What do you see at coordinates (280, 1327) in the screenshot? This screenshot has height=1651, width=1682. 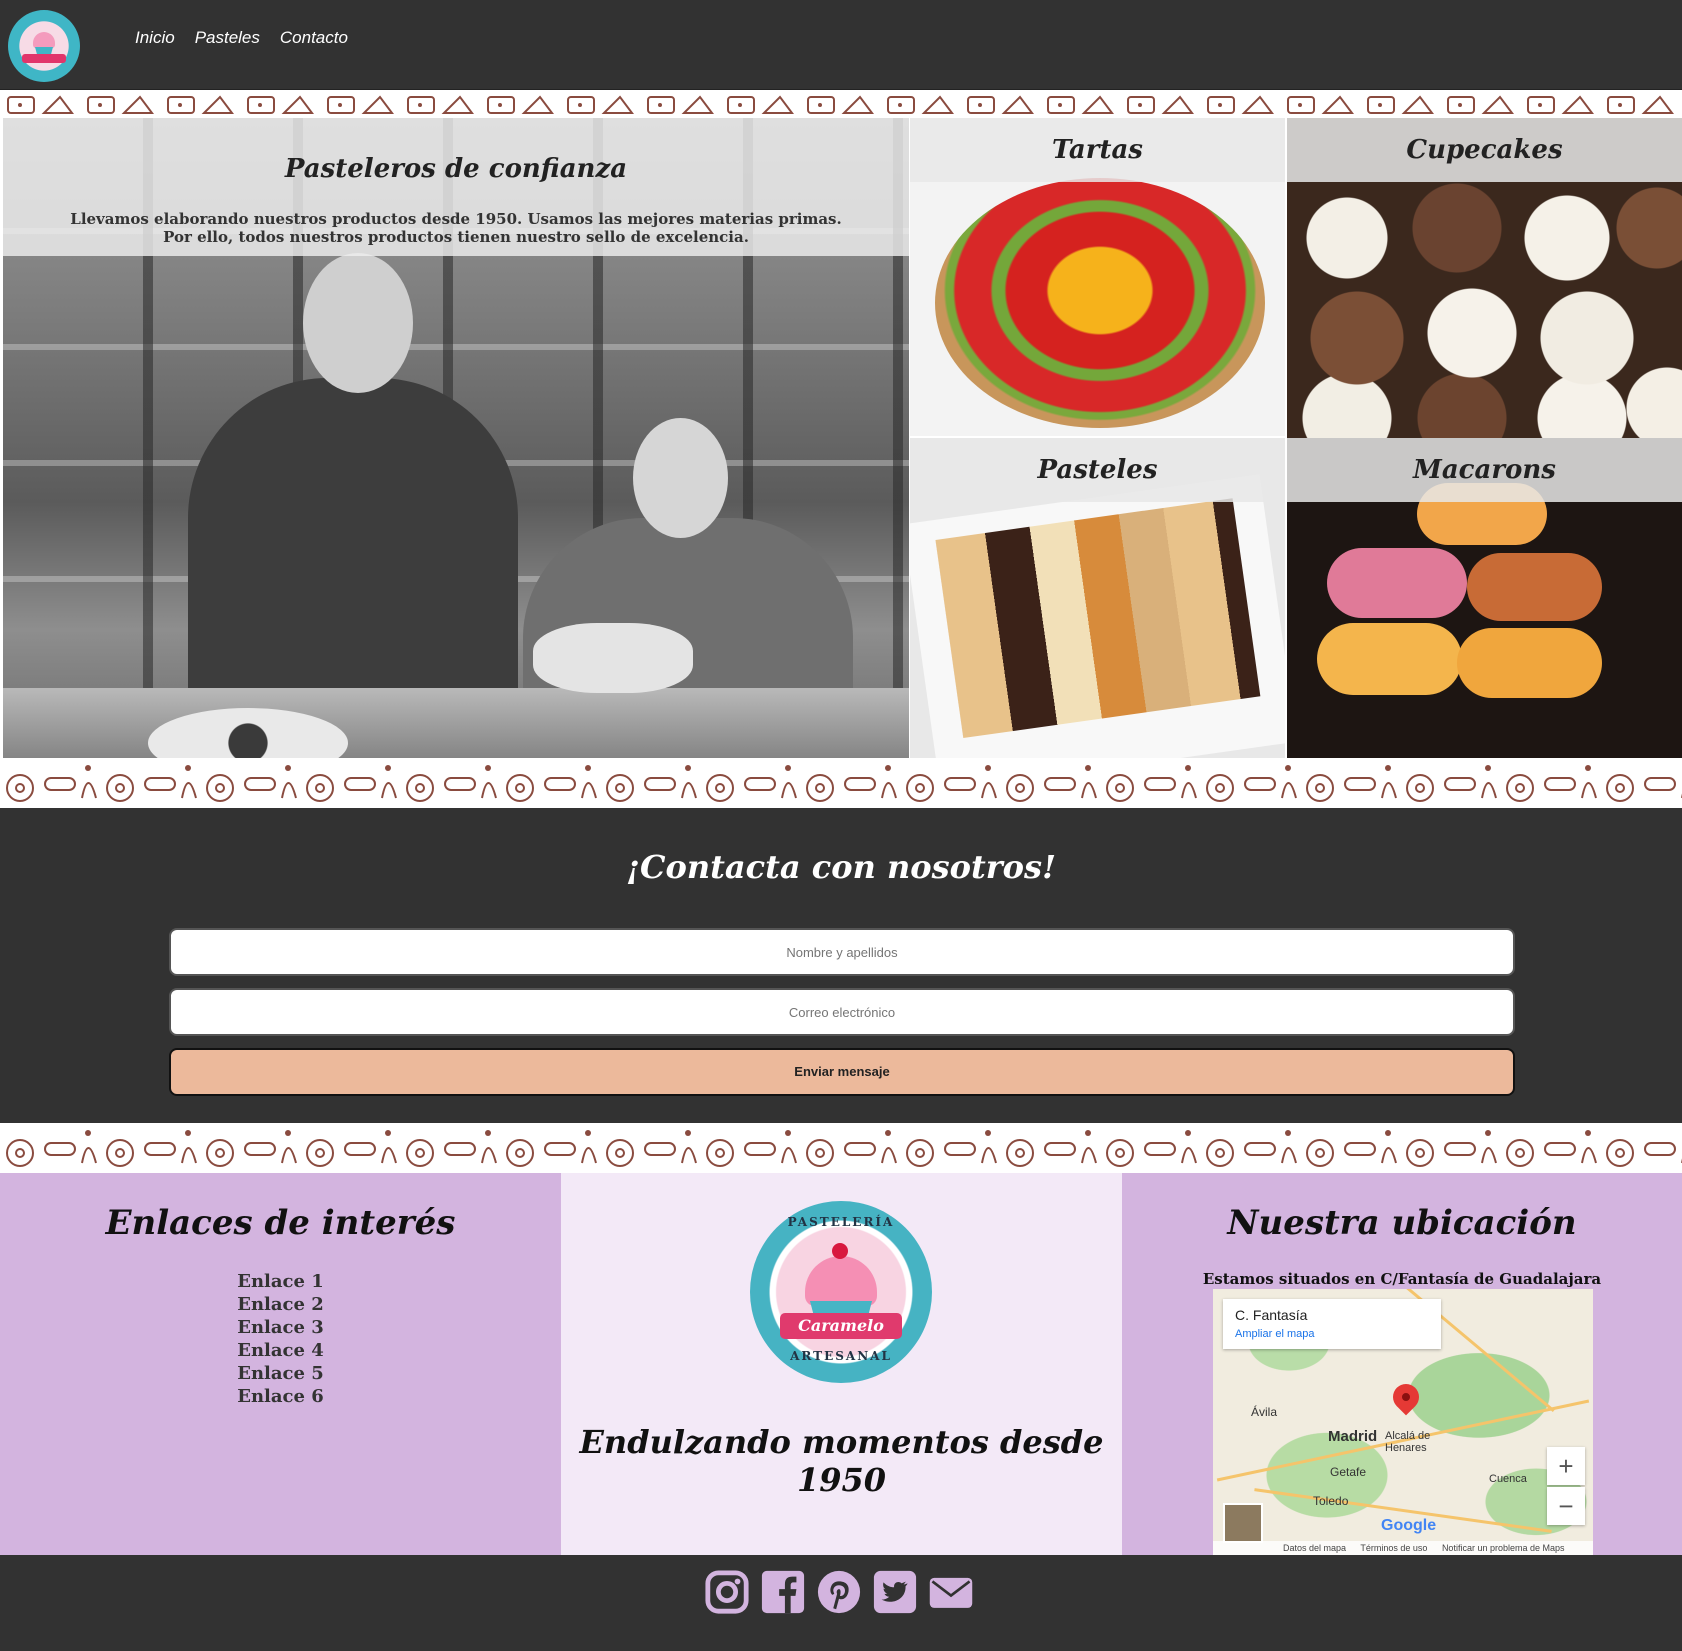 I see `footer-link-3: Enlace 3` at bounding box center [280, 1327].